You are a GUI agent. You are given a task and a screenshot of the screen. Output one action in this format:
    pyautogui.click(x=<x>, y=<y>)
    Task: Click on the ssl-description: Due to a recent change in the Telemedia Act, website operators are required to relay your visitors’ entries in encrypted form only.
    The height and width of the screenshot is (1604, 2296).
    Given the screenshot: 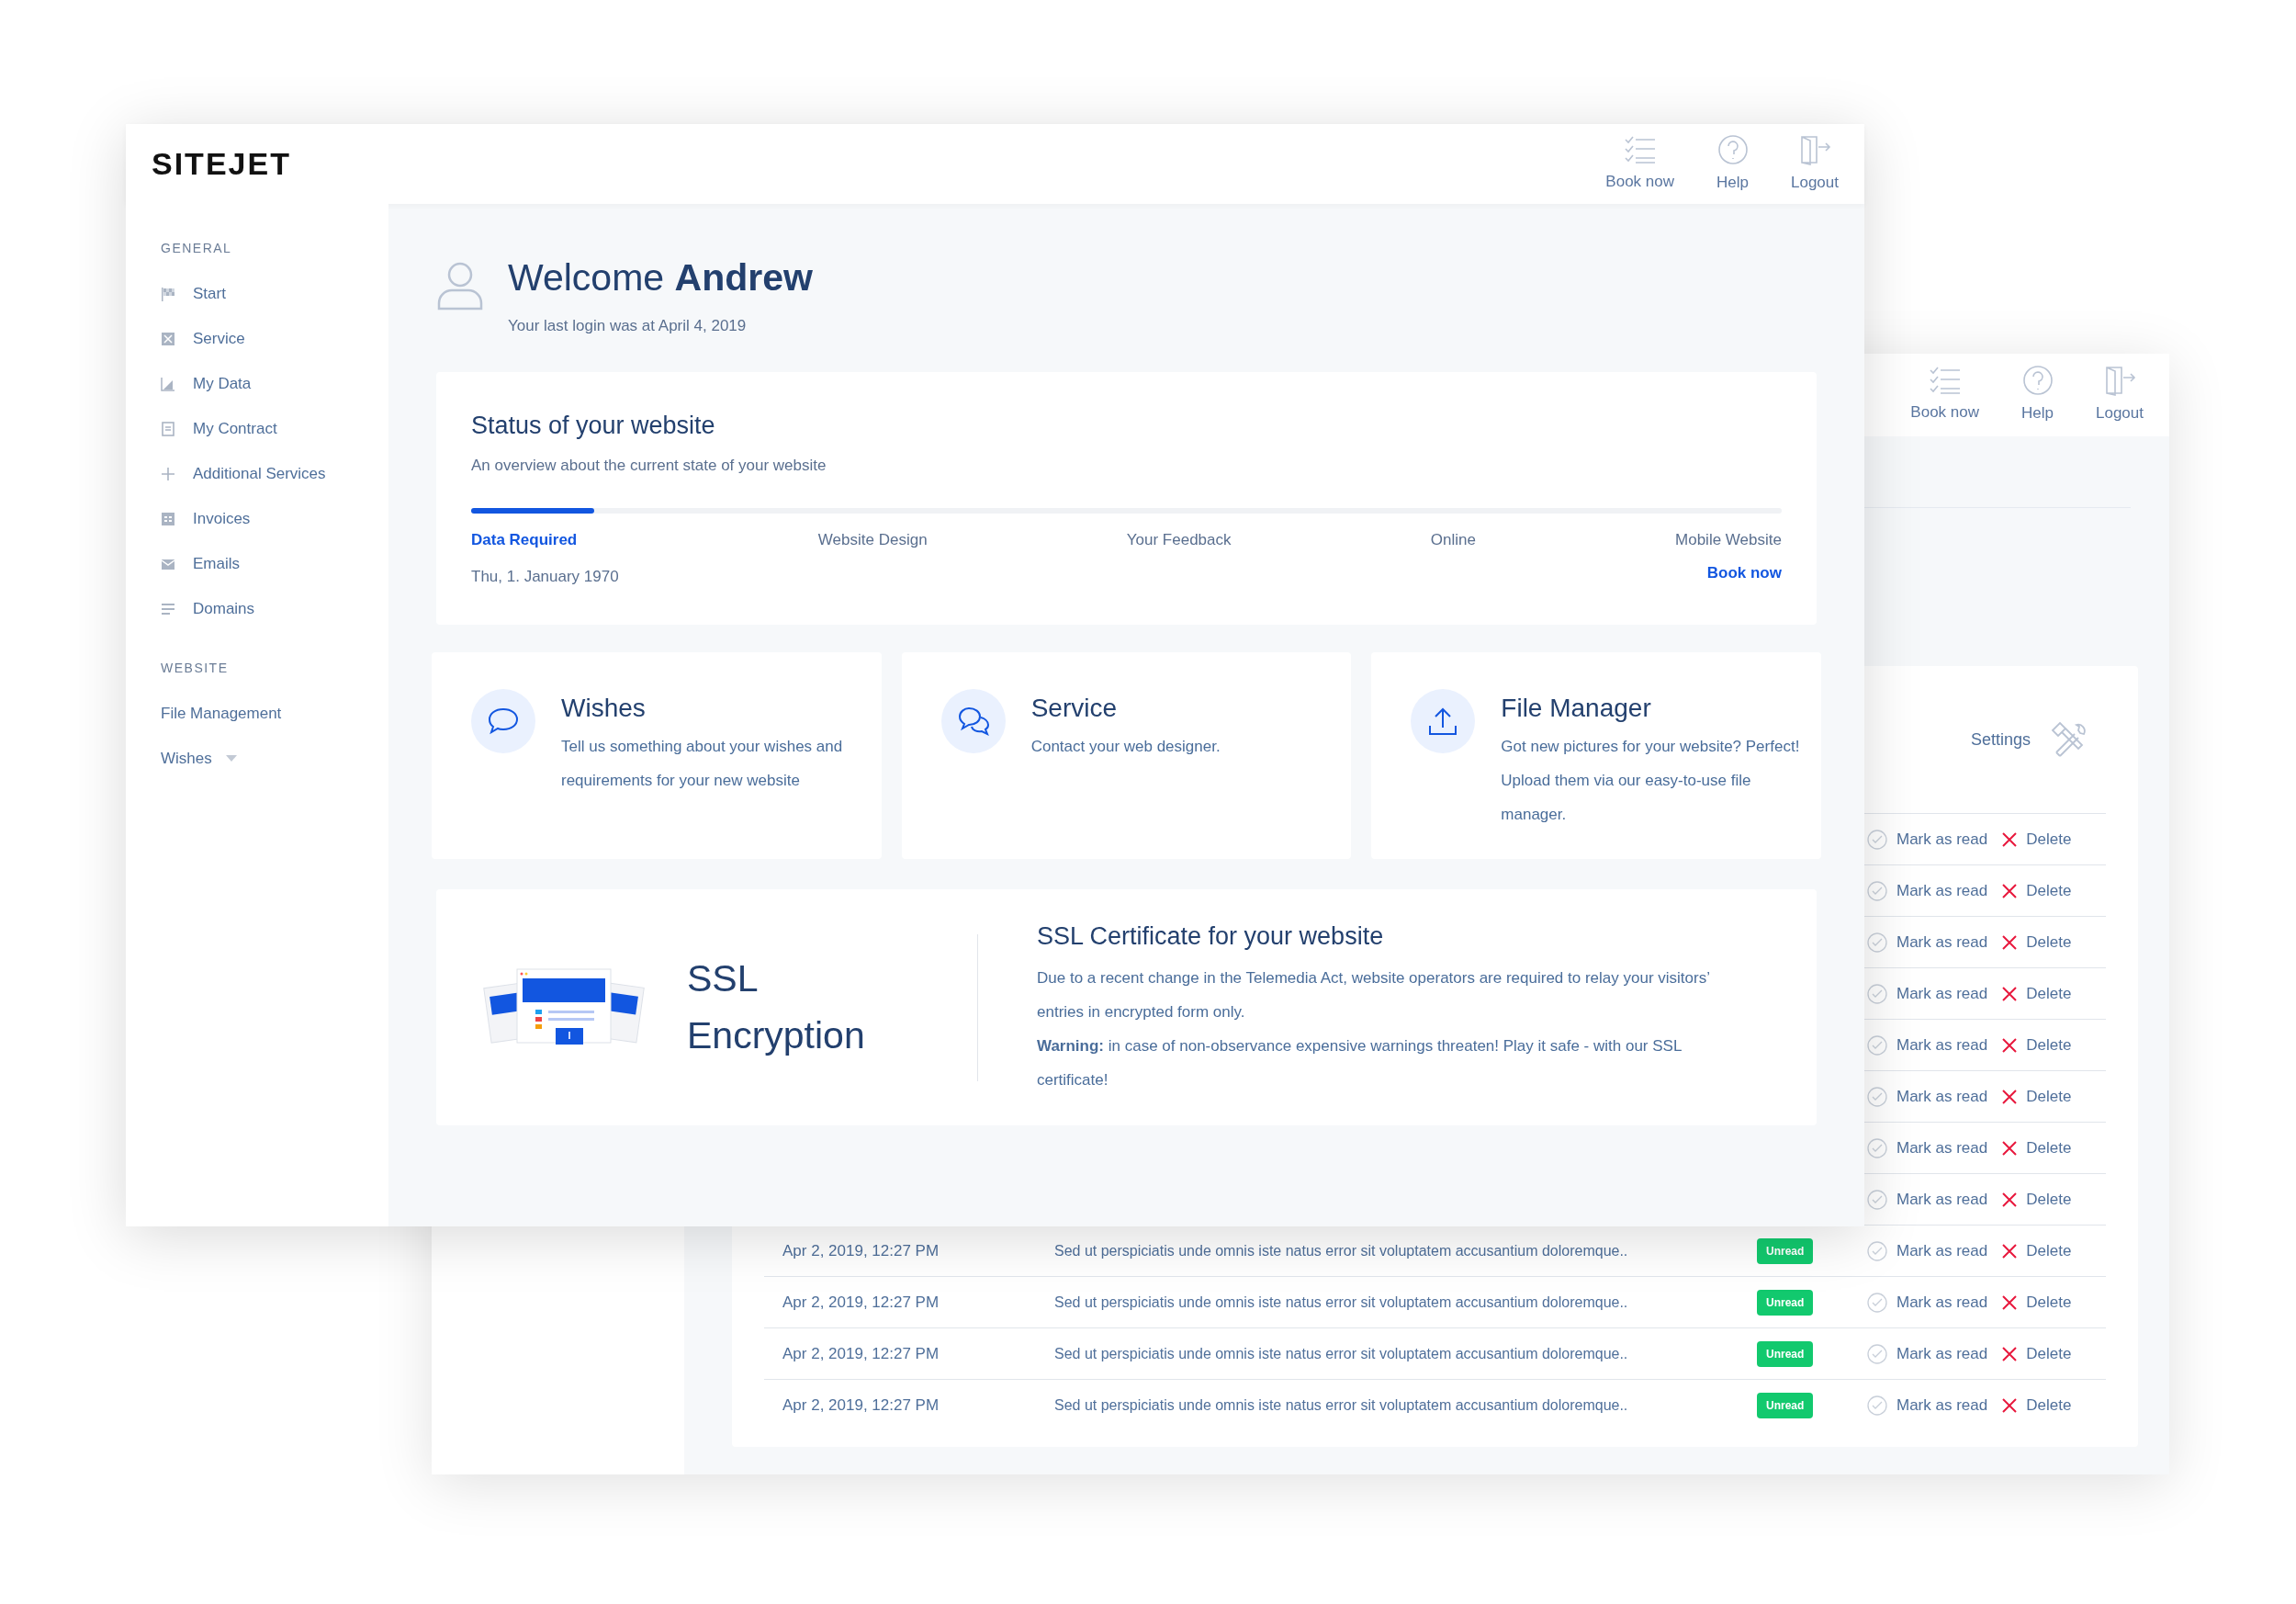 What is the action you would take?
    pyautogui.click(x=1374, y=994)
    